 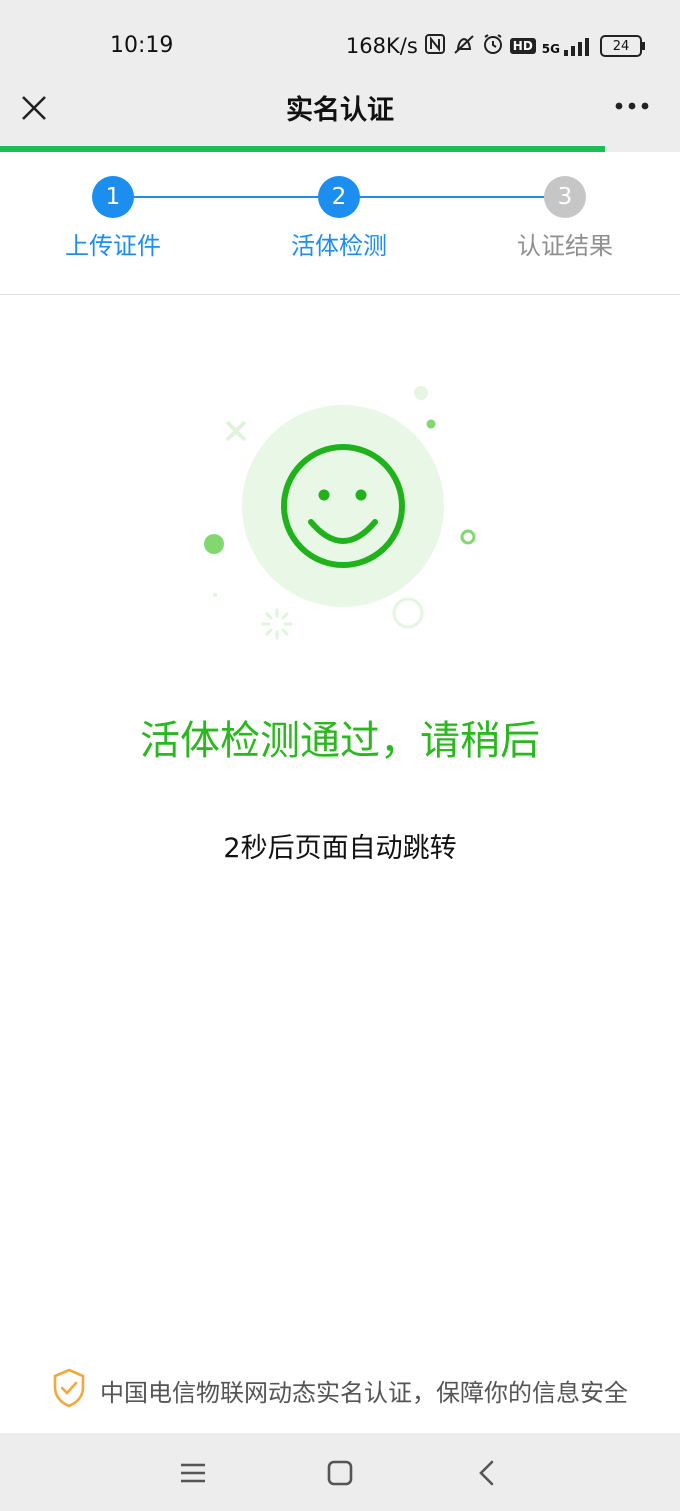 I want to click on mute-icon, so click(x=464, y=46).